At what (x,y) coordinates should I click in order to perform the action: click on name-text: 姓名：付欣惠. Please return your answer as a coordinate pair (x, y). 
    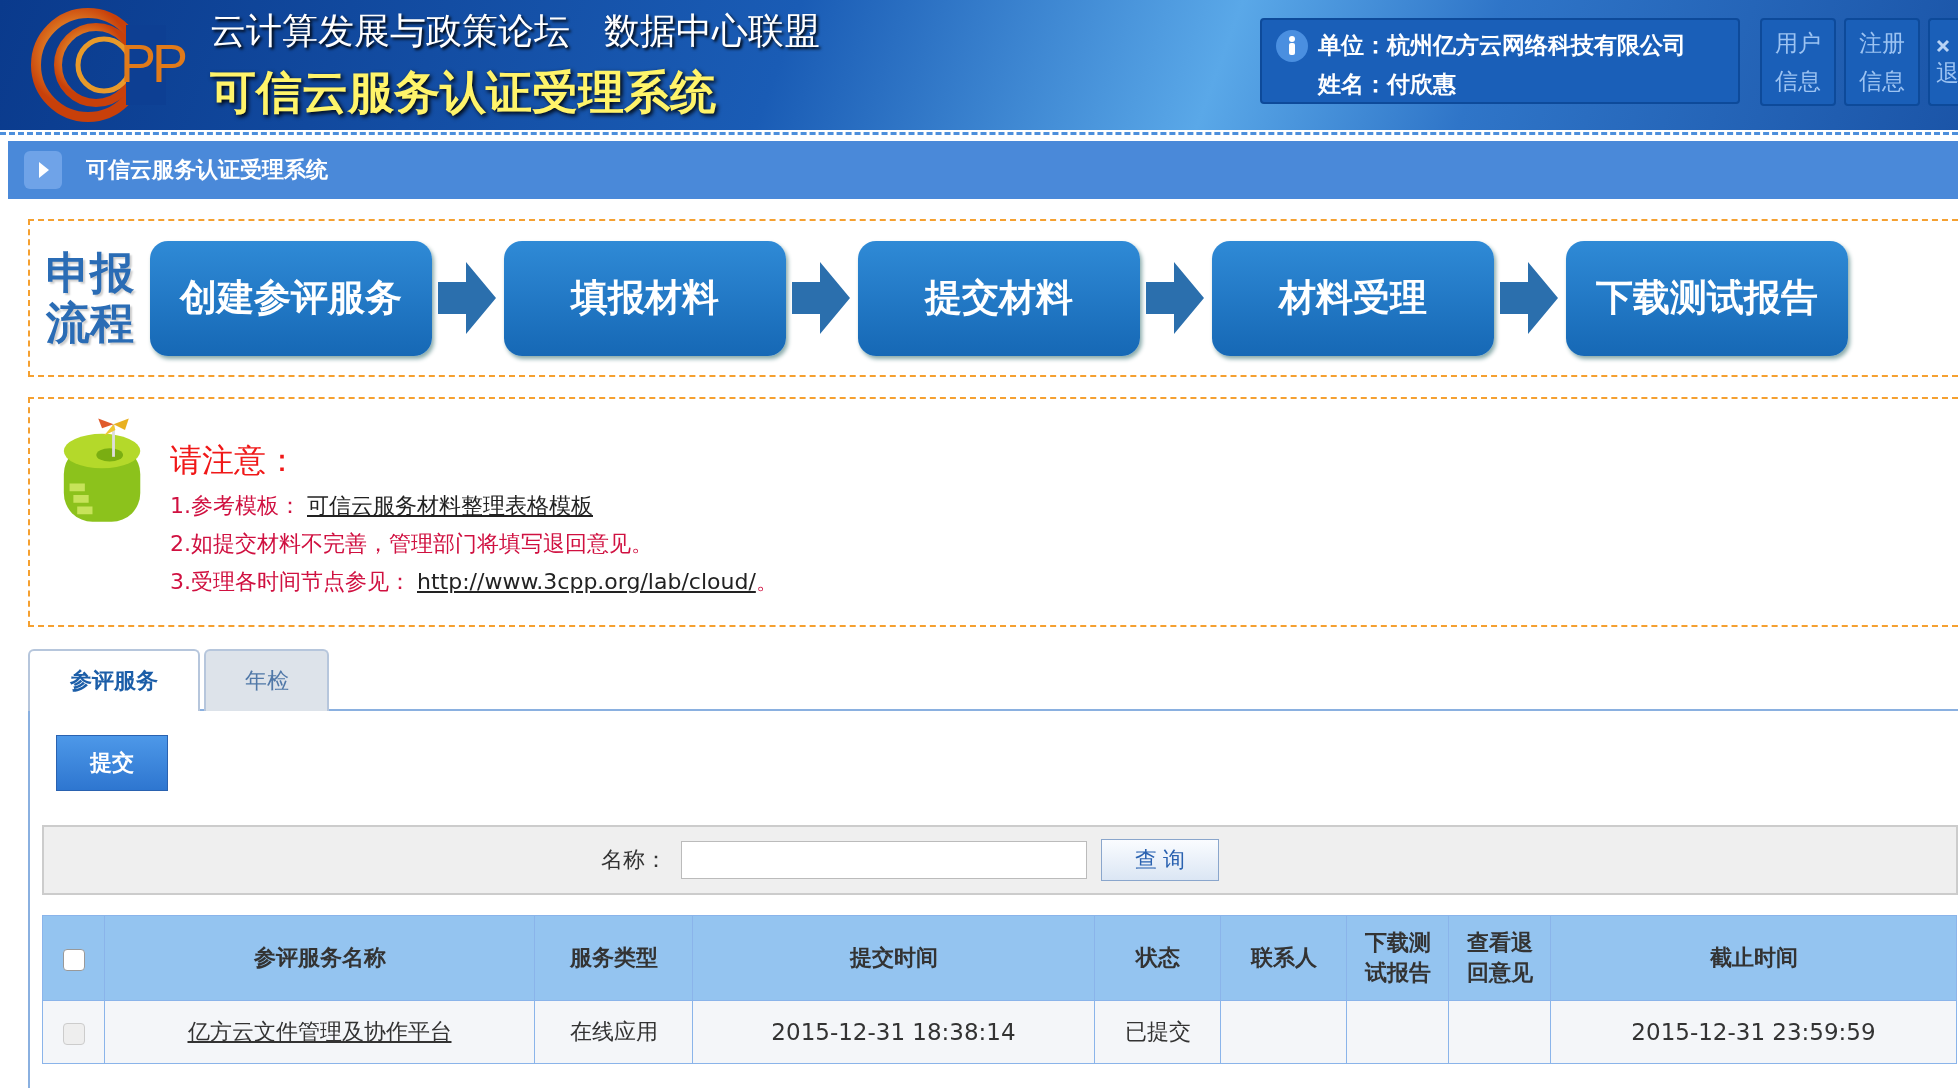
    Looking at the image, I should click on (1387, 84).